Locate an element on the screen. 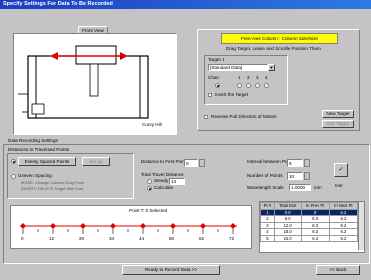 The width and height of the screenshot is (371, 280). ruler-tick: 44 is located at coordinates (142, 238).